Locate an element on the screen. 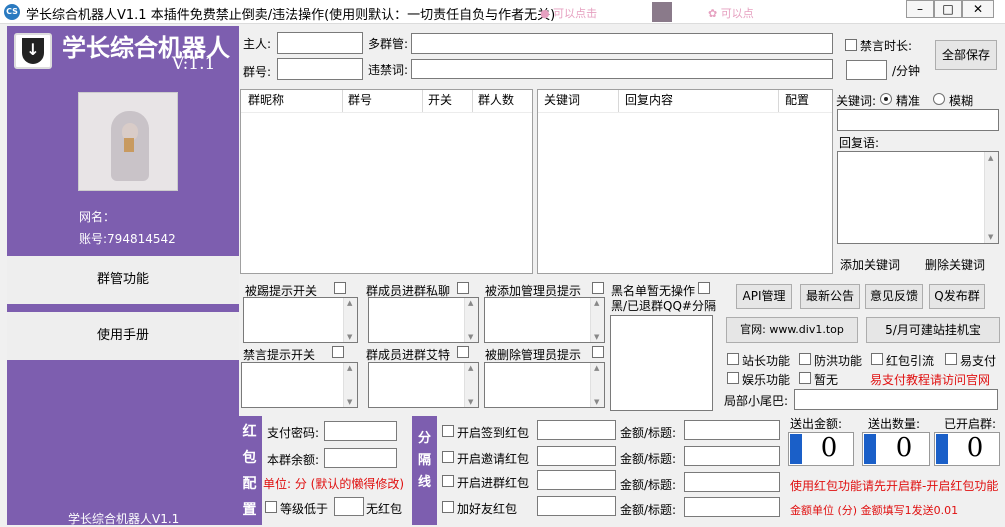 The width and height of the screenshot is (1005, 527). anti-spam-checkbox is located at coordinates (805, 359).